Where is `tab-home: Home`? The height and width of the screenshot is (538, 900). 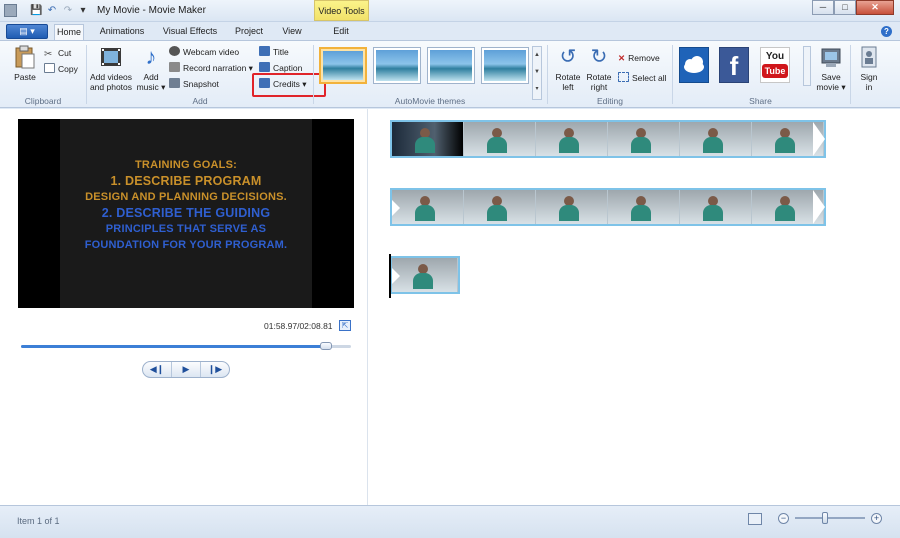
tab-home: Home is located at coordinates (69, 32).